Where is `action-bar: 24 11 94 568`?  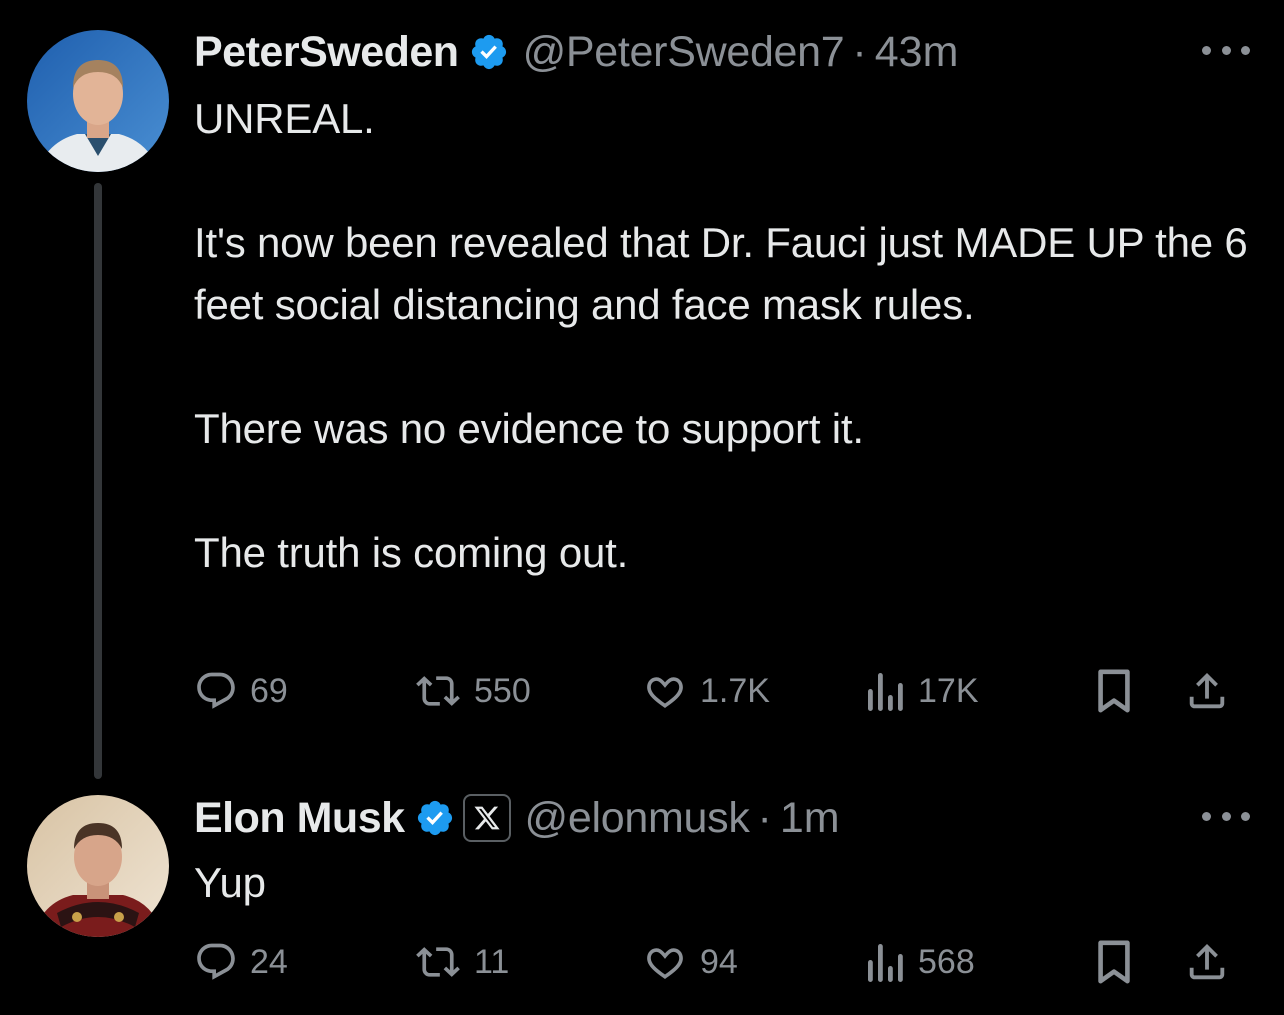 action-bar: 24 11 94 568 is located at coordinates (724, 962).